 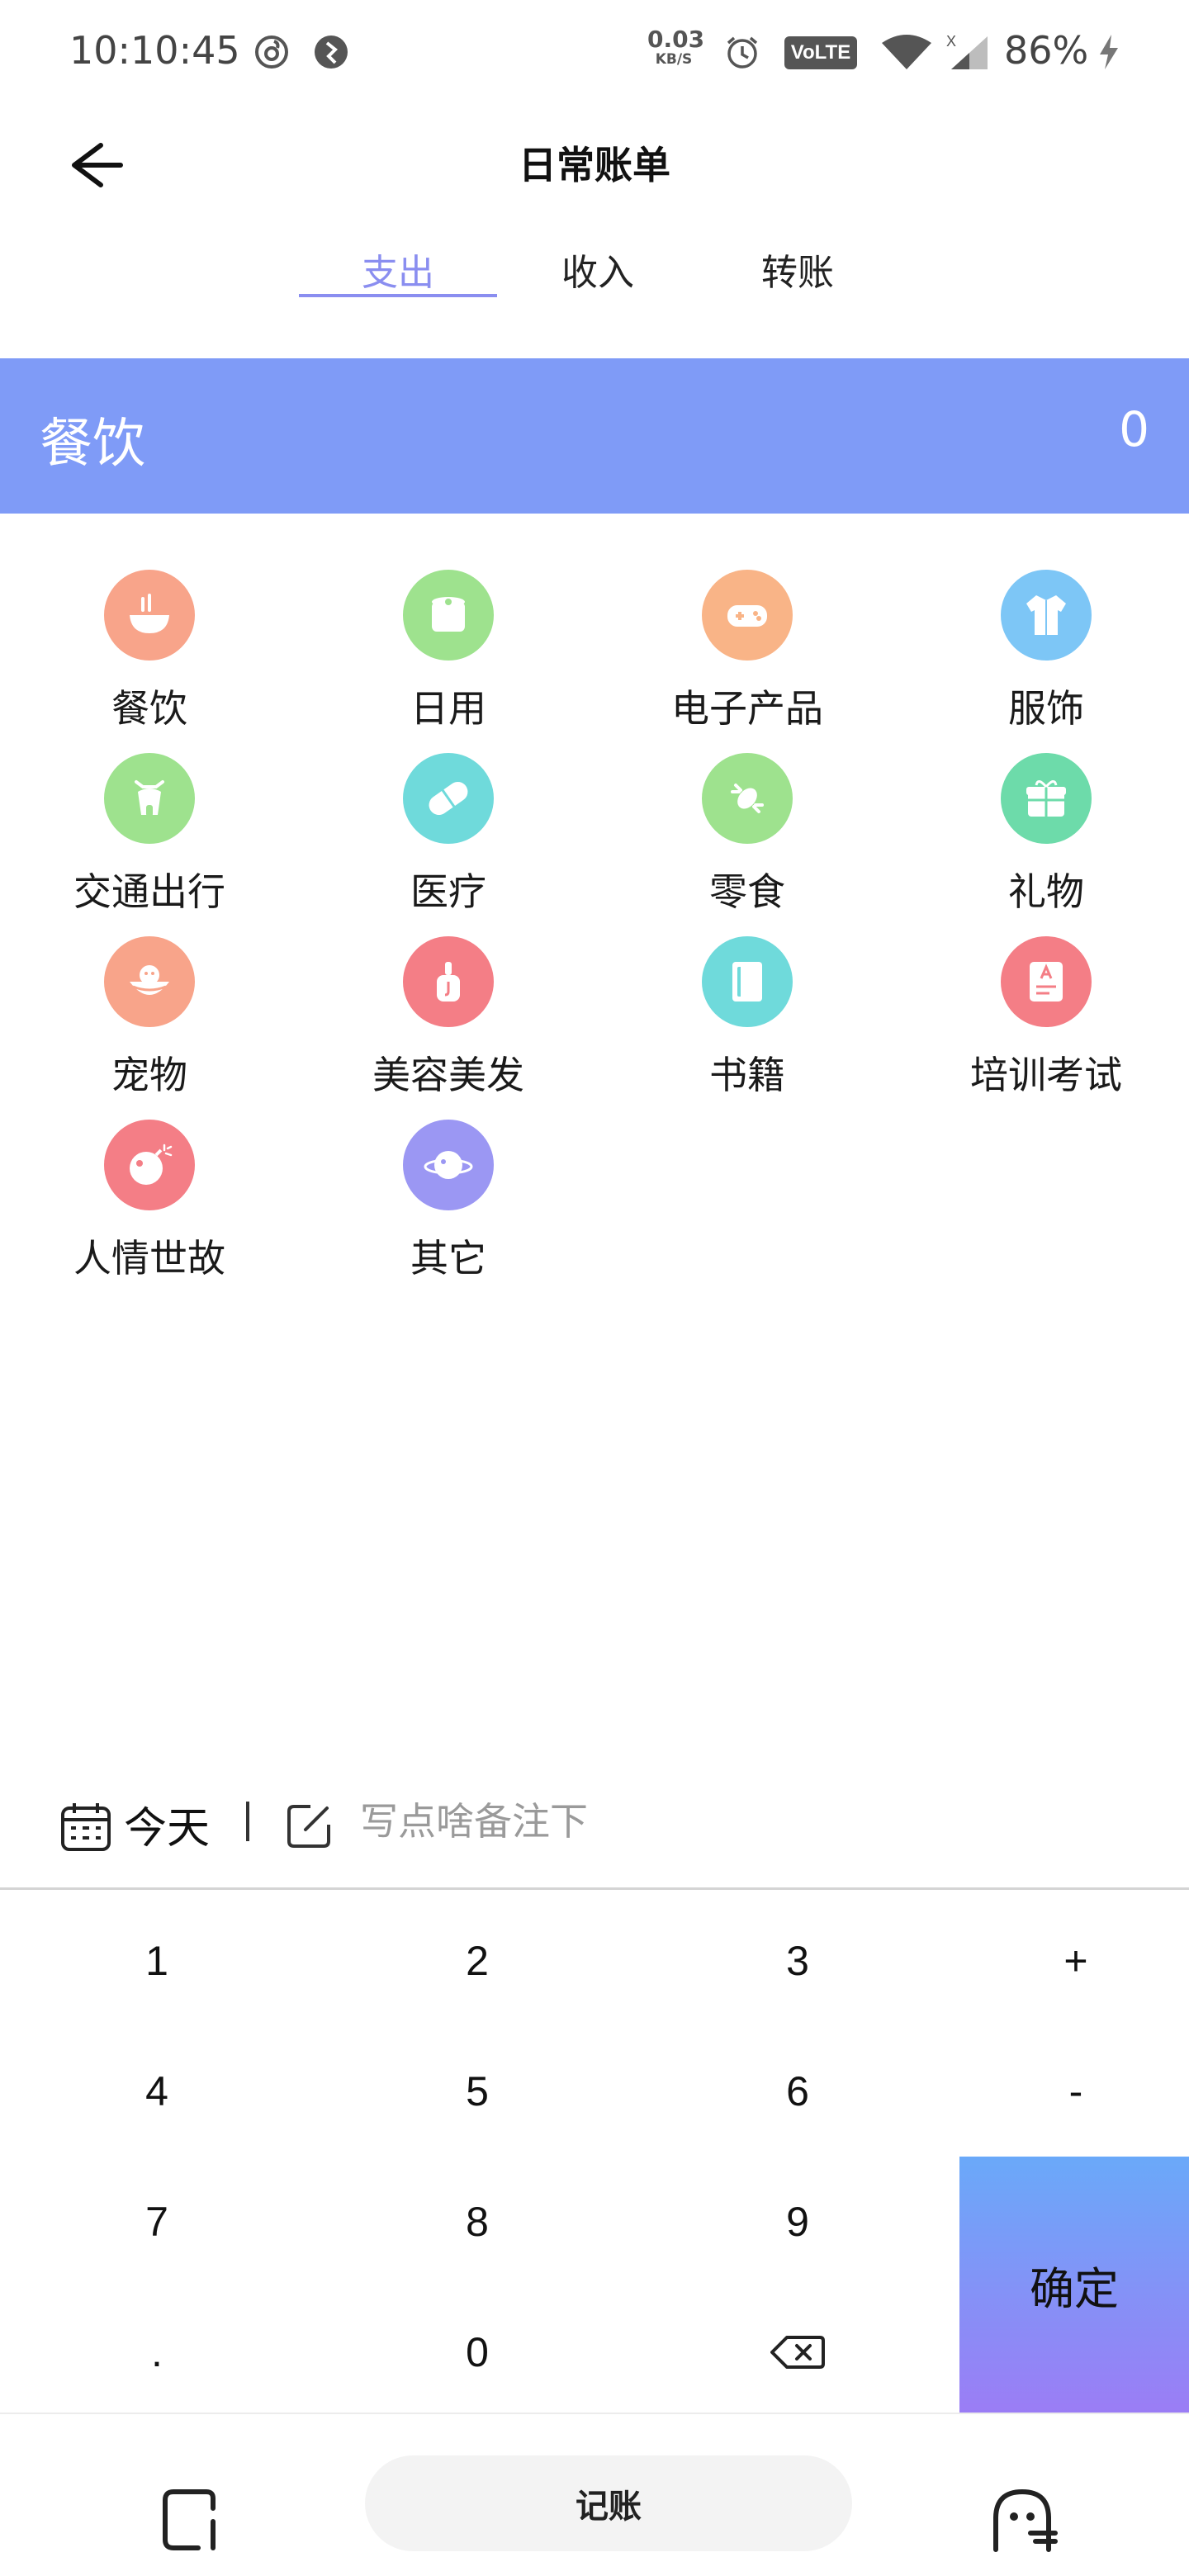 What do you see at coordinates (747, 615) in the screenshot?
I see `gamepad-icon` at bounding box center [747, 615].